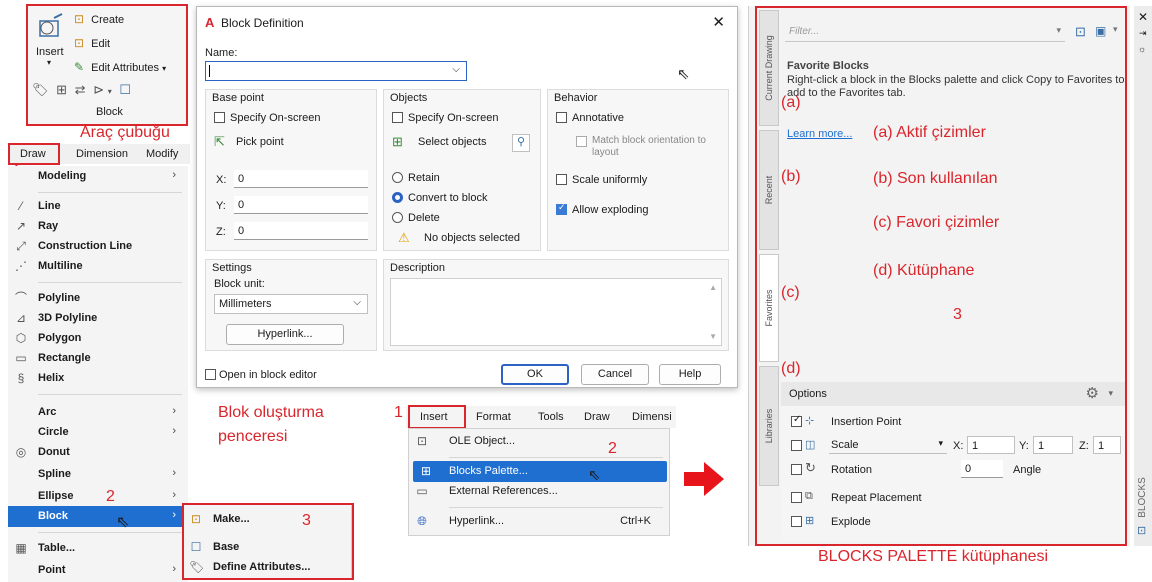 The height and width of the screenshot is (582, 1152). I want to click on block-unit-select: Millimeters ⌵, so click(291, 304).